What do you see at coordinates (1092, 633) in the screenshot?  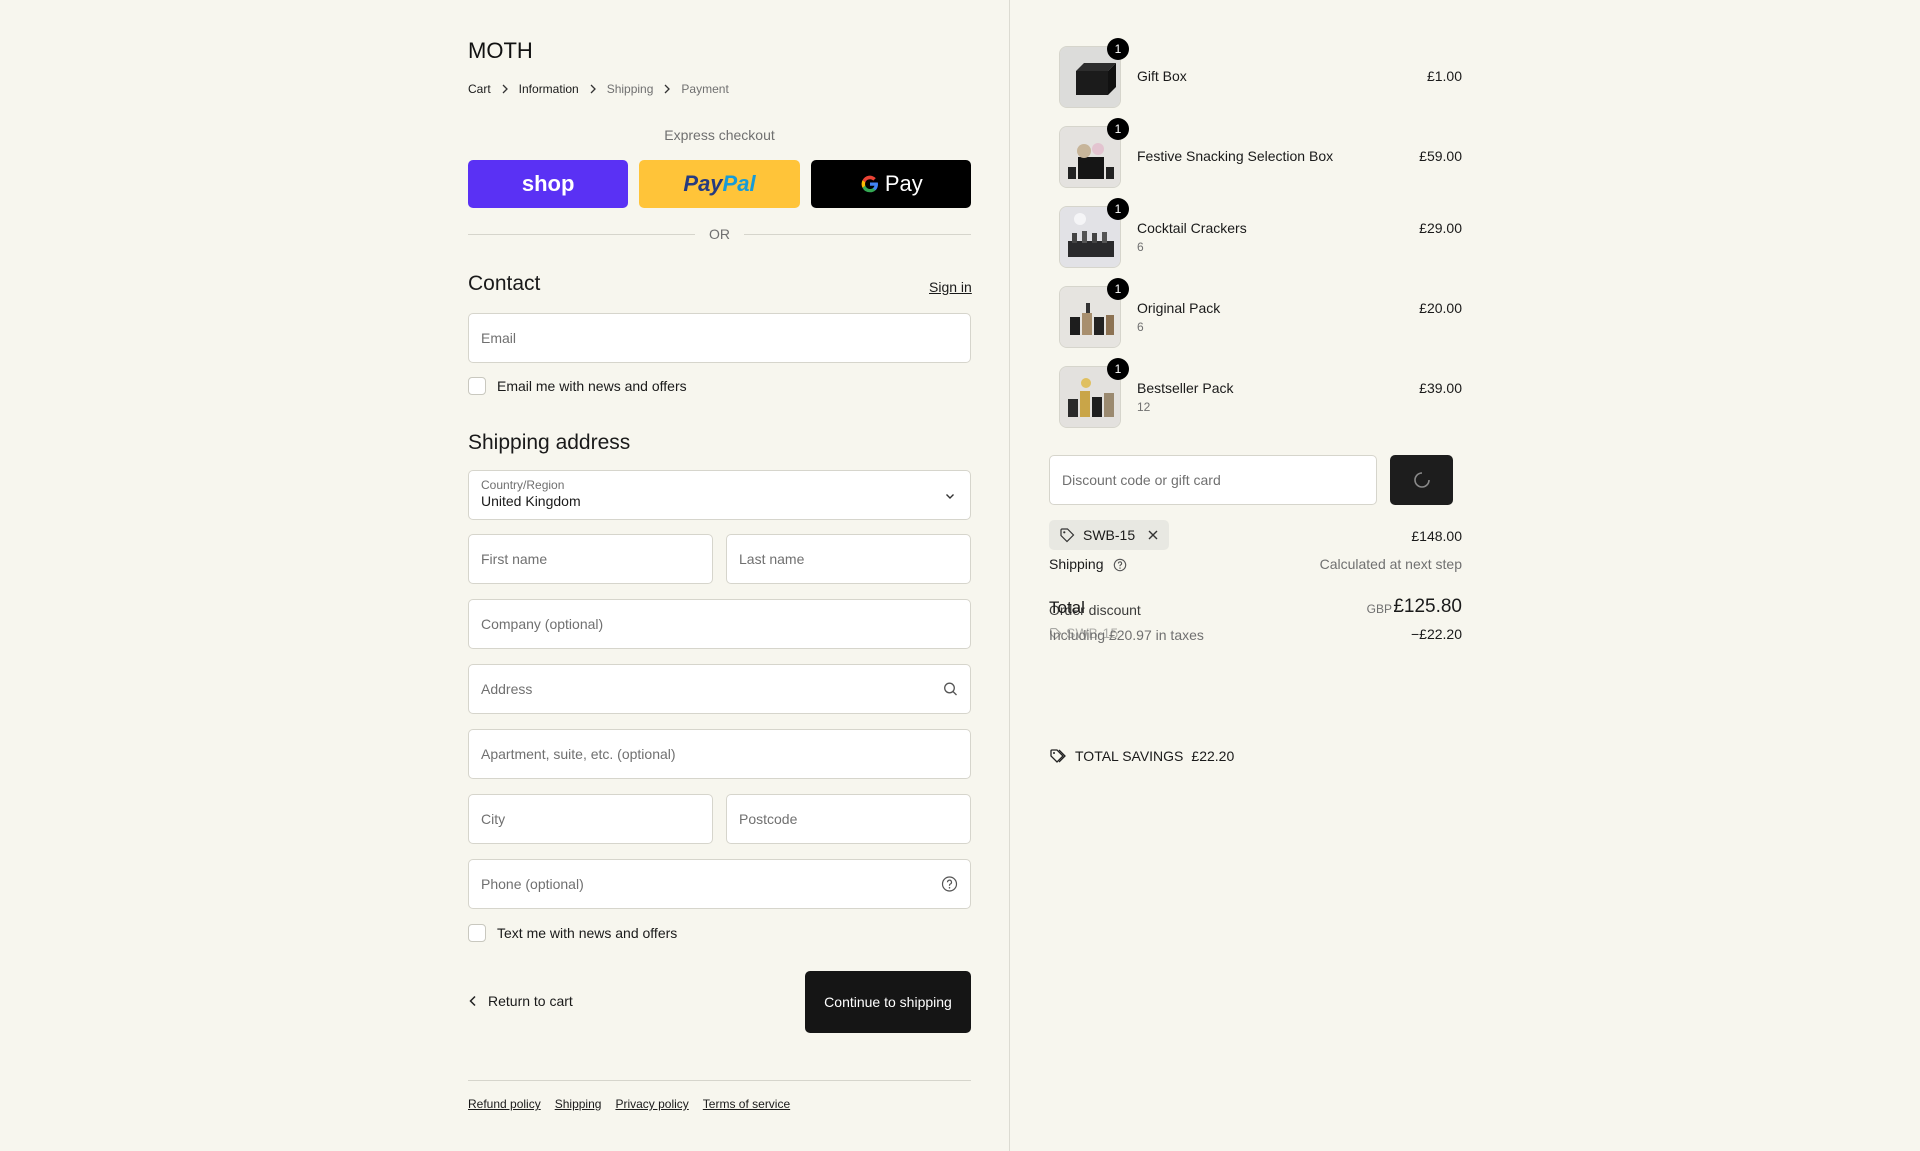 I see `order-discount-code: SWB-15` at bounding box center [1092, 633].